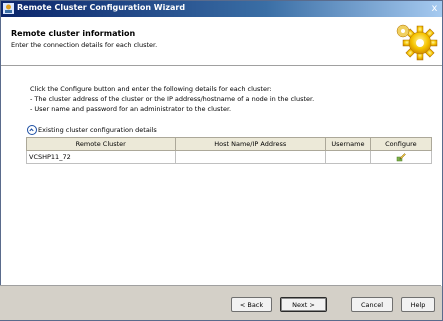 This screenshot has height=321, width=443. I want to click on help-button: Help, so click(418, 304).